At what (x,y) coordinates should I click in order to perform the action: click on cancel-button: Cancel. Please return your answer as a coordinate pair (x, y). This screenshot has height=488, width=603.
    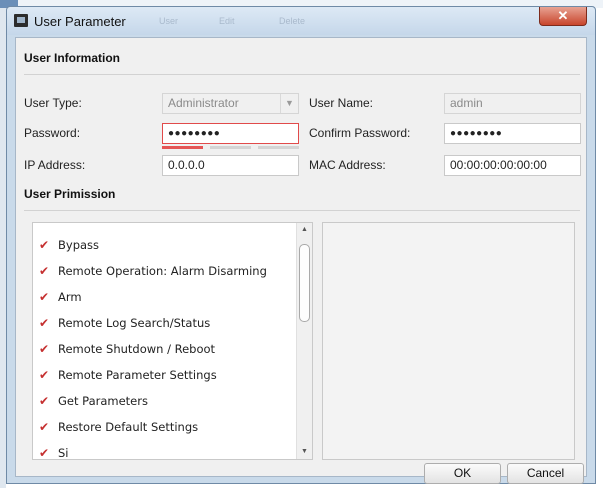
    Looking at the image, I should click on (545, 473).